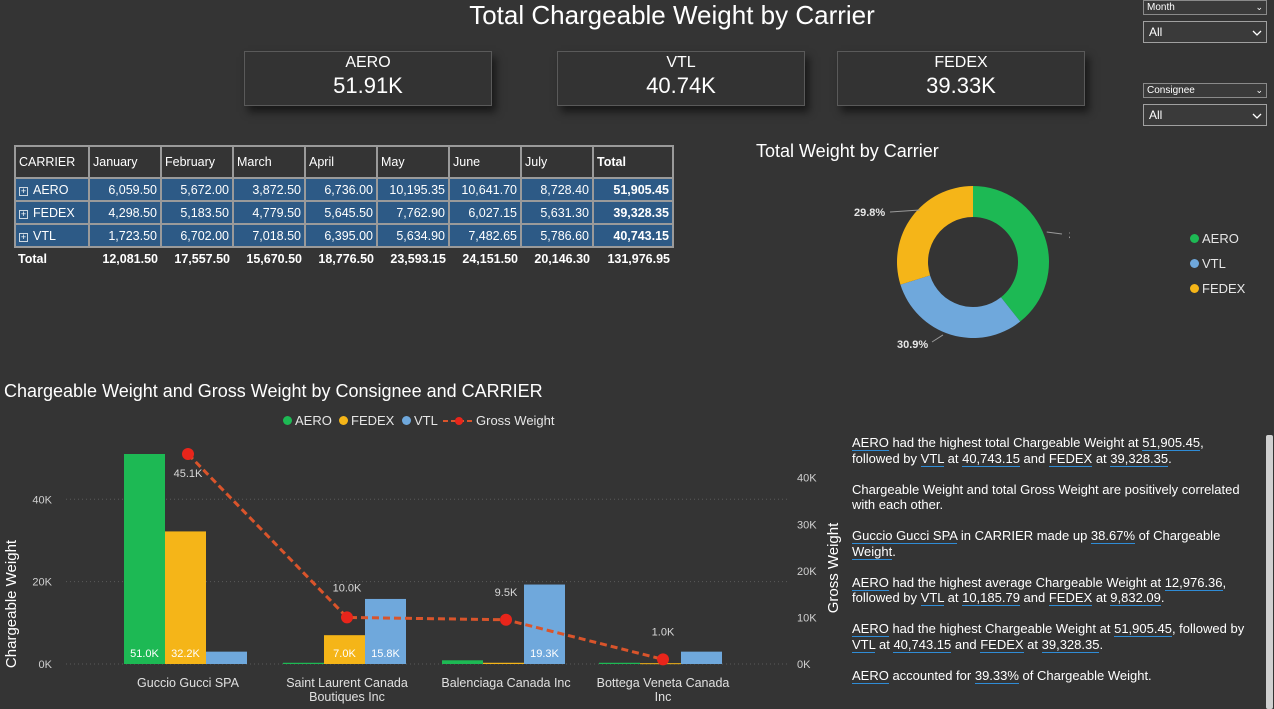  I want to click on narrative-link: Guccio Gucci SPA, so click(905, 536).